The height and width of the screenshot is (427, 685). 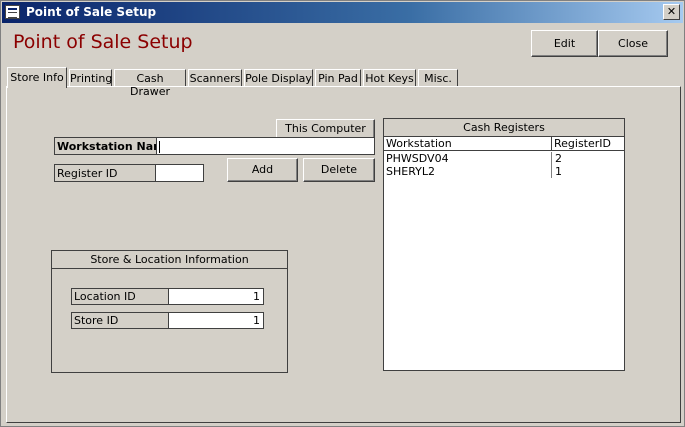 I want to click on page-title: Point of Sale Setup, so click(x=103, y=42).